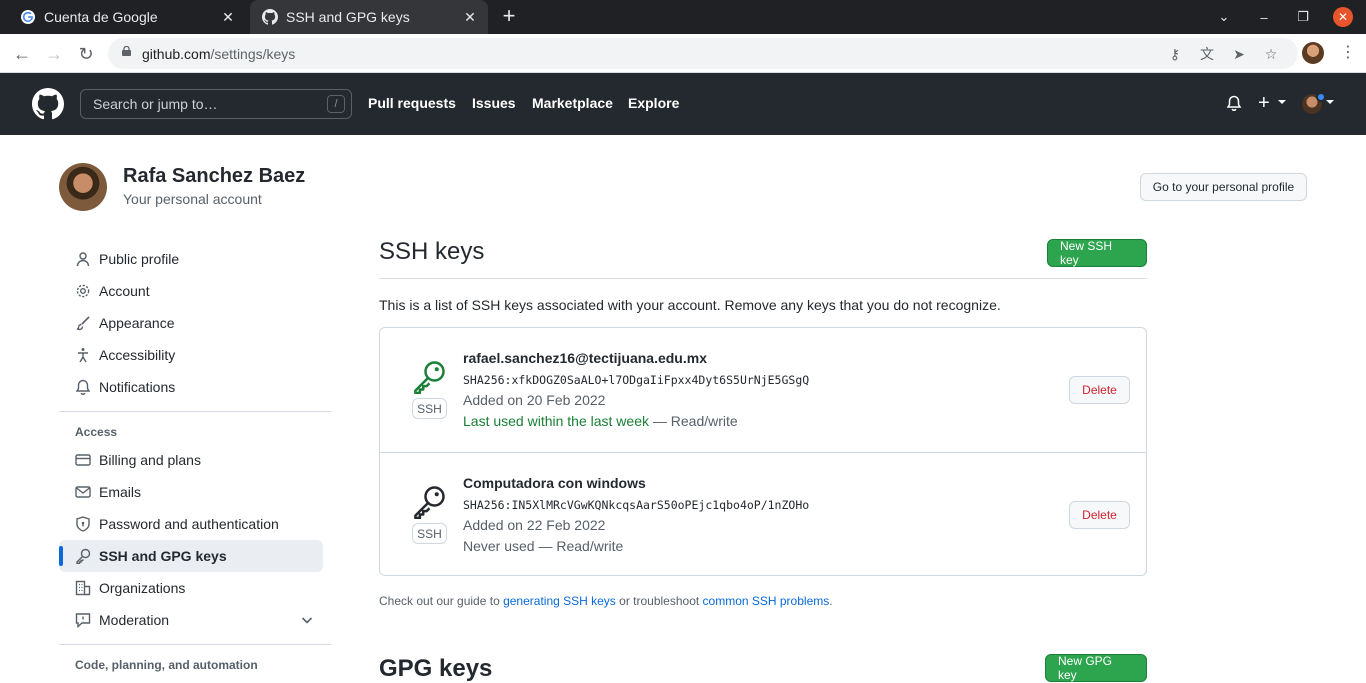 The width and height of the screenshot is (1366, 683). What do you see at coordinates (270, 17) in the screenshot?
I see `github-icon` at bounding box center [270, 17].